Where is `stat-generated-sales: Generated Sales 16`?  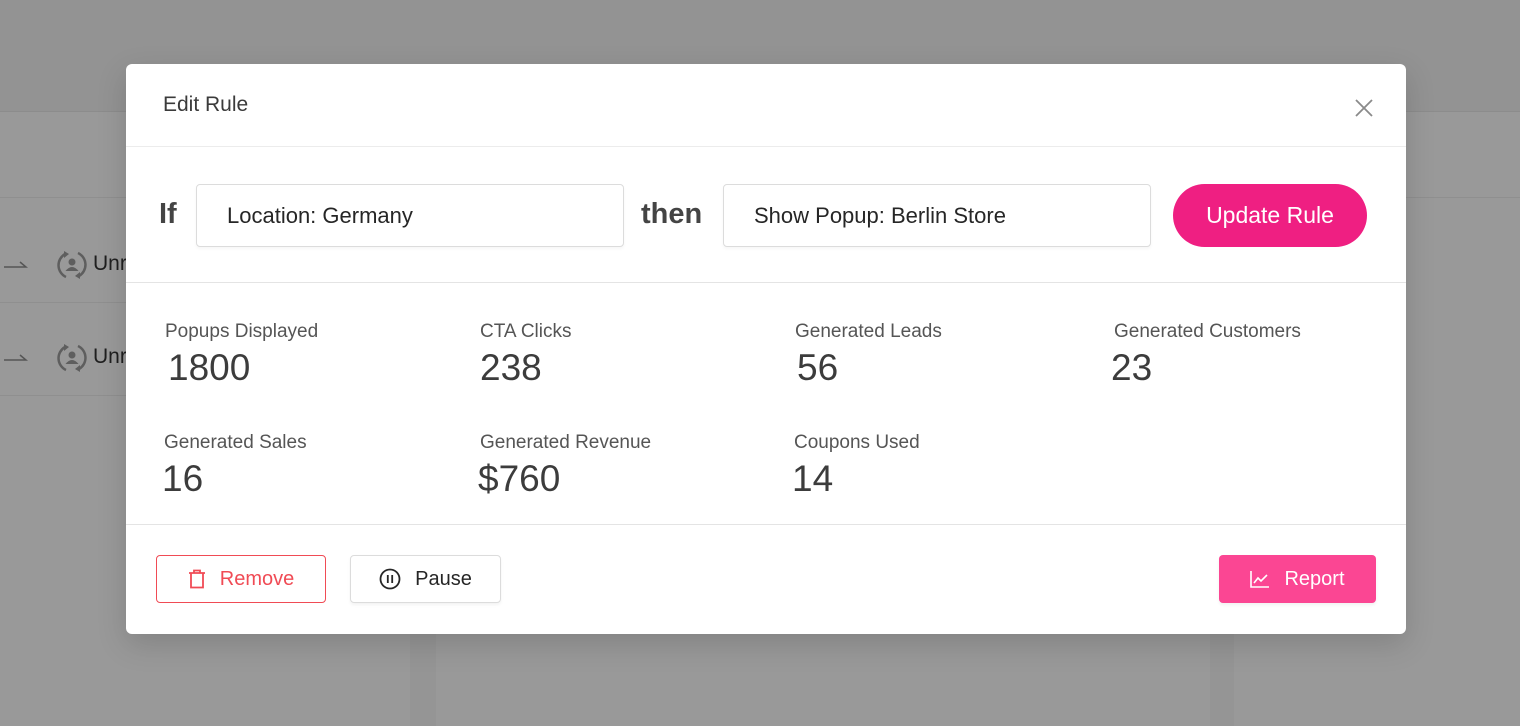
stat-generated-sales: Generated Sales 16 is located at coordinates (234, 466).